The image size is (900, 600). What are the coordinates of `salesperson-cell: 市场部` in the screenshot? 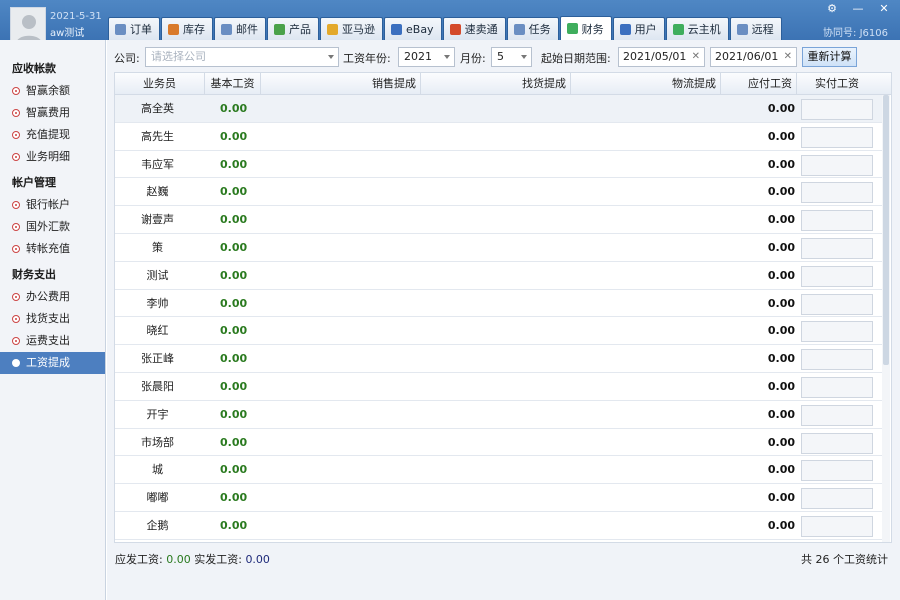 It's located at (157, 442).